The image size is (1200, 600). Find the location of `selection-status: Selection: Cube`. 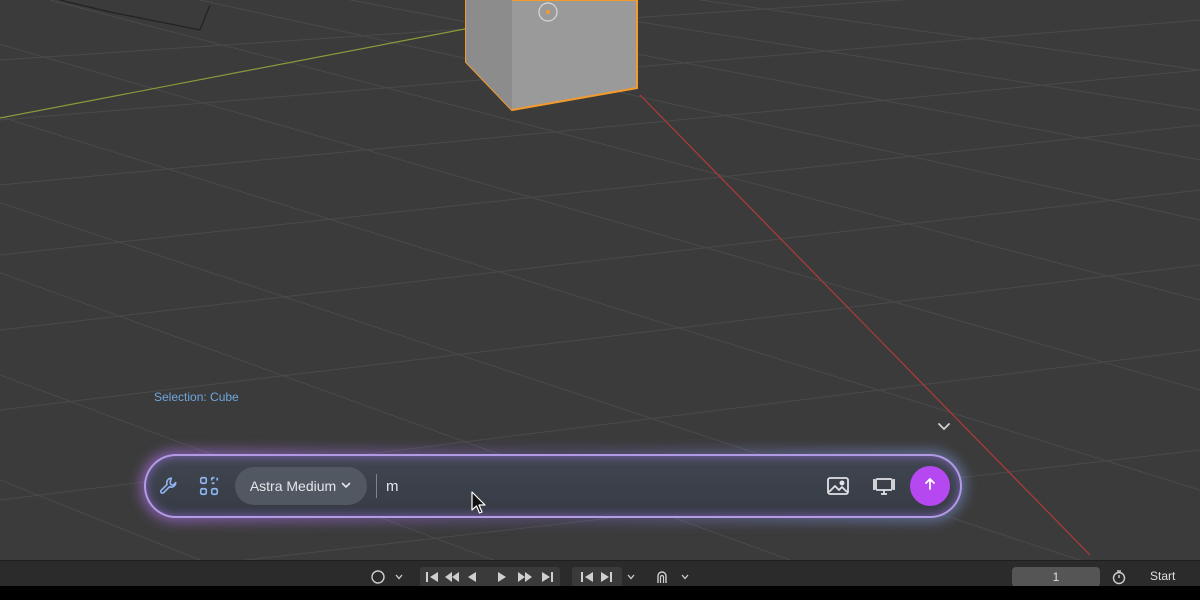

selection-status: Selection: Cube is located at coordinates (196, 397).